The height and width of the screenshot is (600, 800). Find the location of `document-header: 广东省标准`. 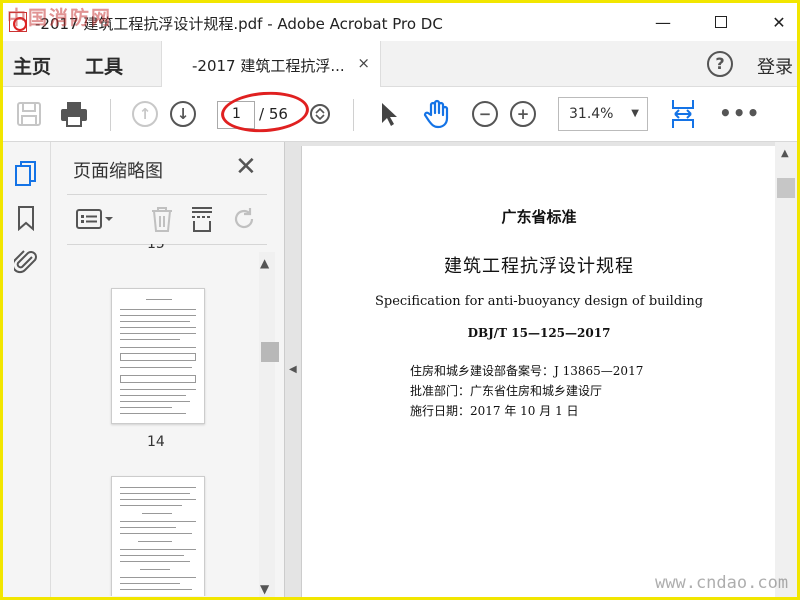

document-header: 广东省标准 is located at coordinates (539, 217).